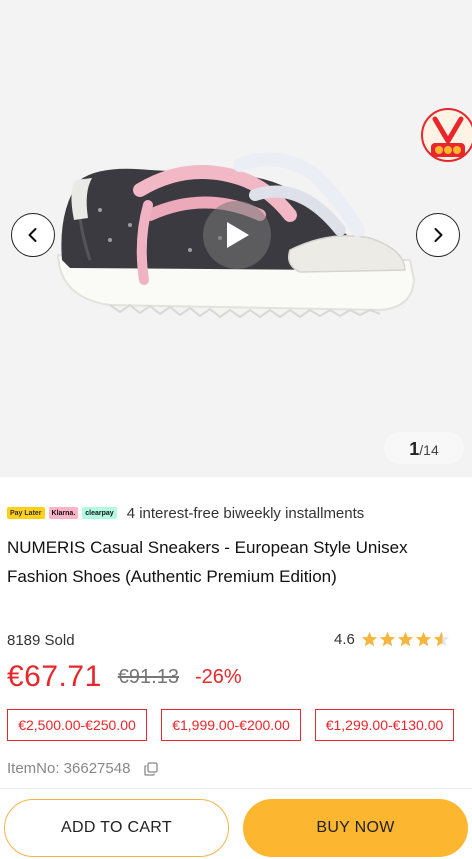 This screenshot has width=472, height=859. Describe the element at coordinates (446, 135) in the screenshot. I see `brand-badge-icon` at that location.